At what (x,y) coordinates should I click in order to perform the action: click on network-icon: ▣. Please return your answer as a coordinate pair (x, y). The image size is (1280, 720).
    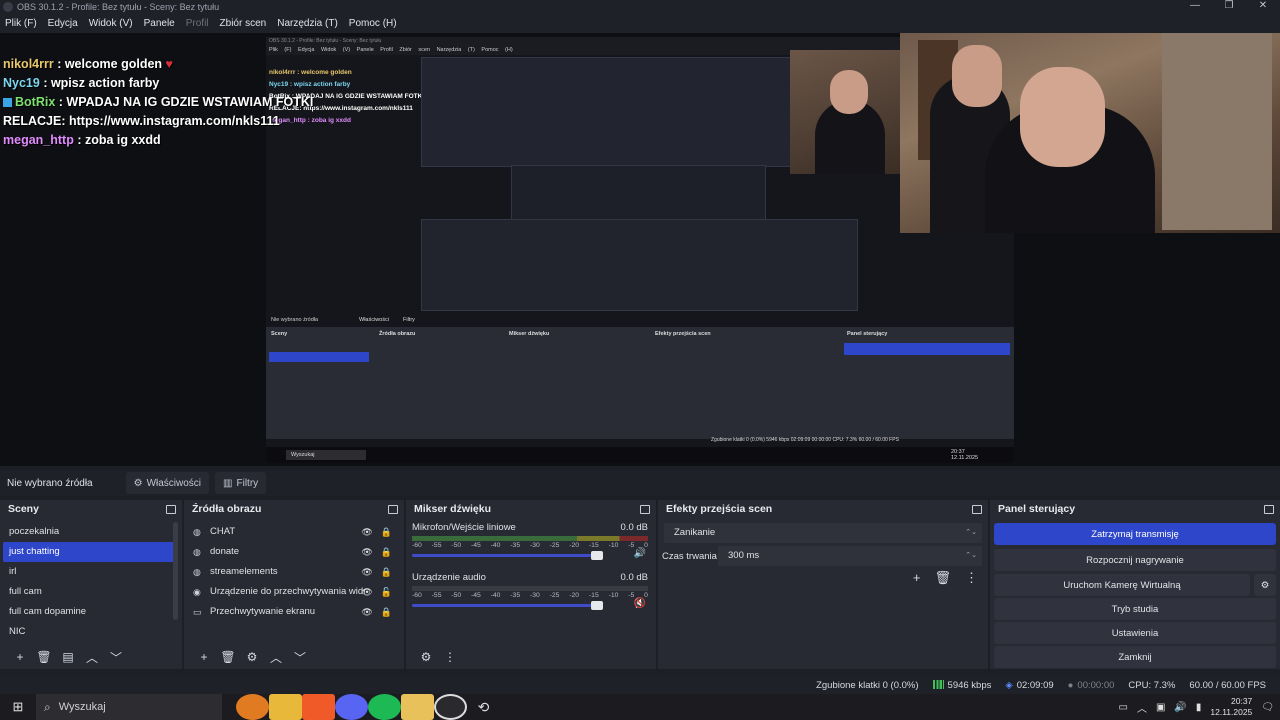
    Looking at the image, I should click on (1160, 707).